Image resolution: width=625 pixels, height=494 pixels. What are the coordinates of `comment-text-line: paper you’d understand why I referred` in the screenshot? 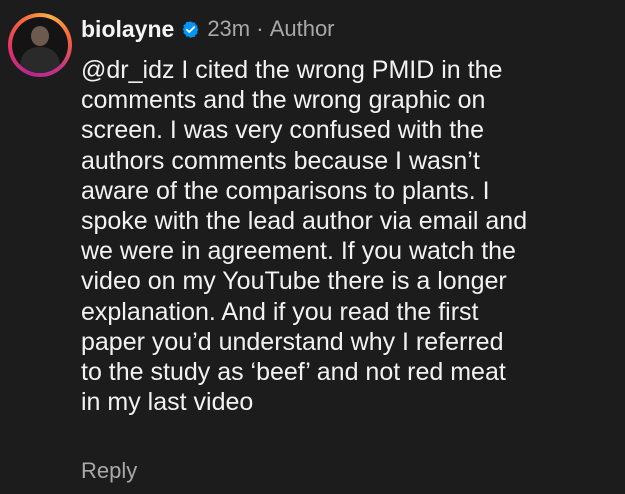 It's located at (292, 341).